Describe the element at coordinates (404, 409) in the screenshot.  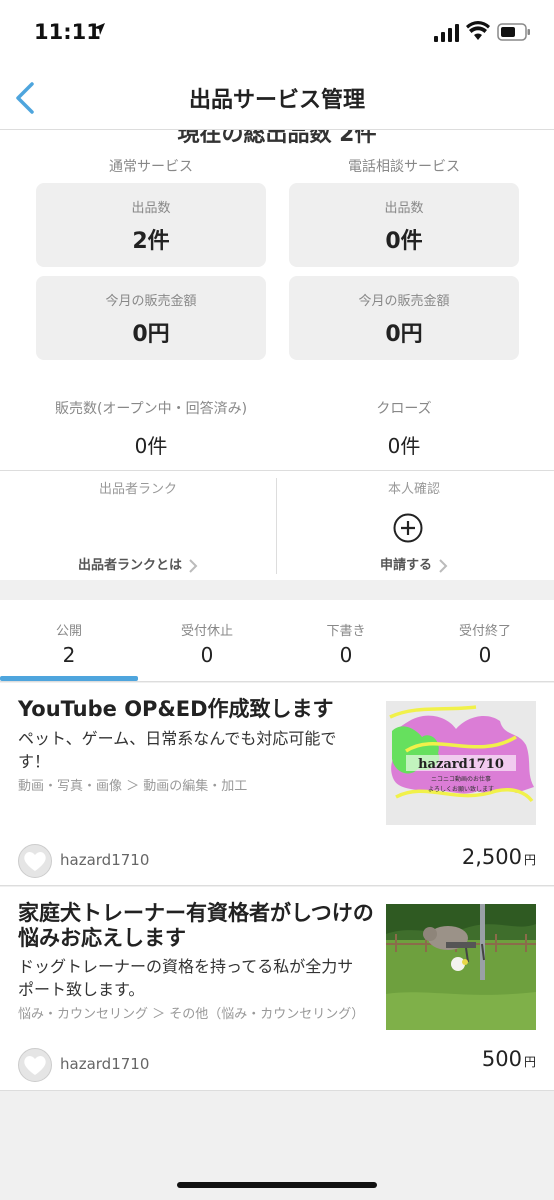
I see `closed-count-label: クローズ` at that location.